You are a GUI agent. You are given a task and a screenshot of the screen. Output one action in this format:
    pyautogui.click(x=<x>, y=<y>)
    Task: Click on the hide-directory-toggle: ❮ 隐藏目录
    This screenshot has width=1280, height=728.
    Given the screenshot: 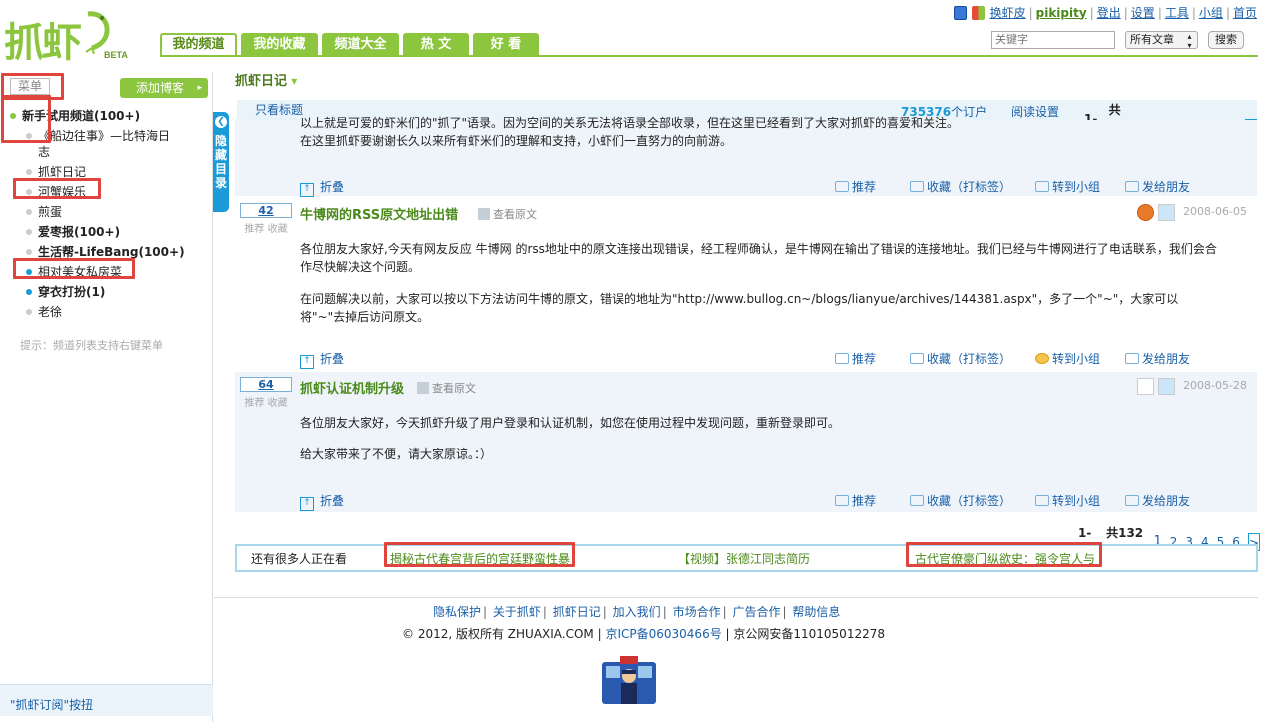 What is the action you would take?
    pyautogui.click(x=221, y=162)
    